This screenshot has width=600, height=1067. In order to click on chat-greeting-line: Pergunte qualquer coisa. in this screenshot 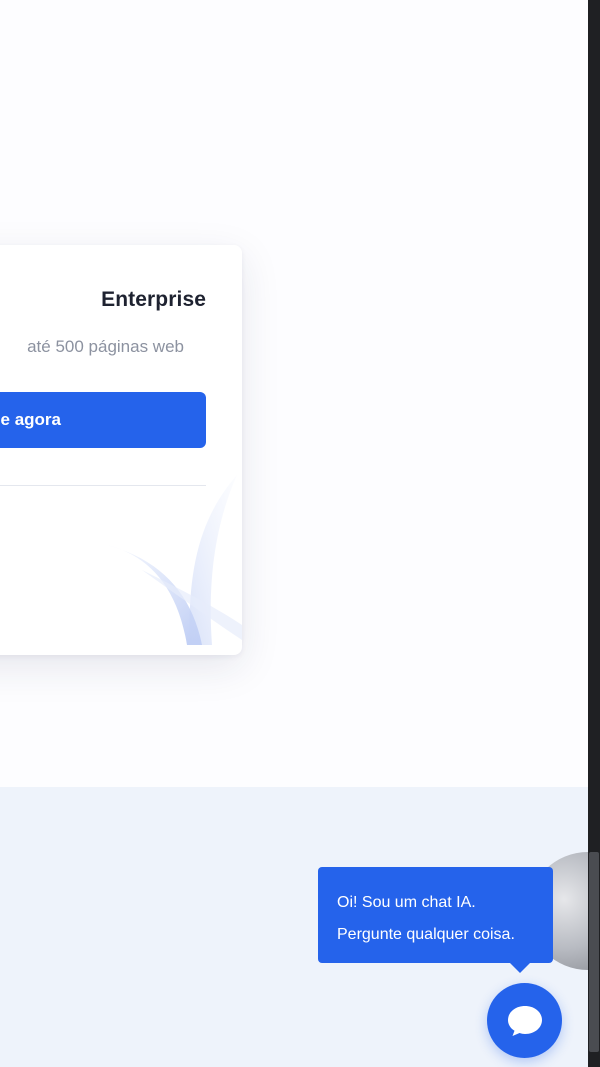, I will do `click(426, 934)`.